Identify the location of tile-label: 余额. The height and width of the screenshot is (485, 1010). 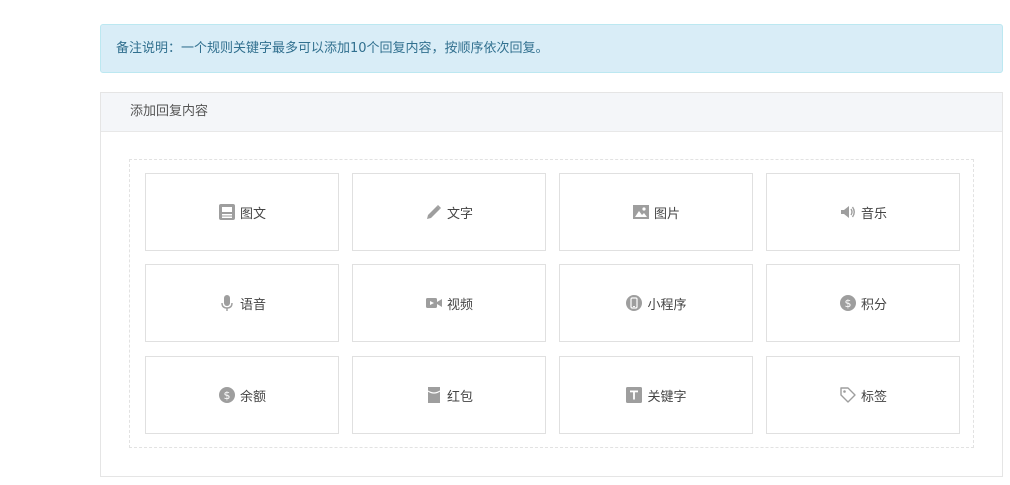
(252, 397).